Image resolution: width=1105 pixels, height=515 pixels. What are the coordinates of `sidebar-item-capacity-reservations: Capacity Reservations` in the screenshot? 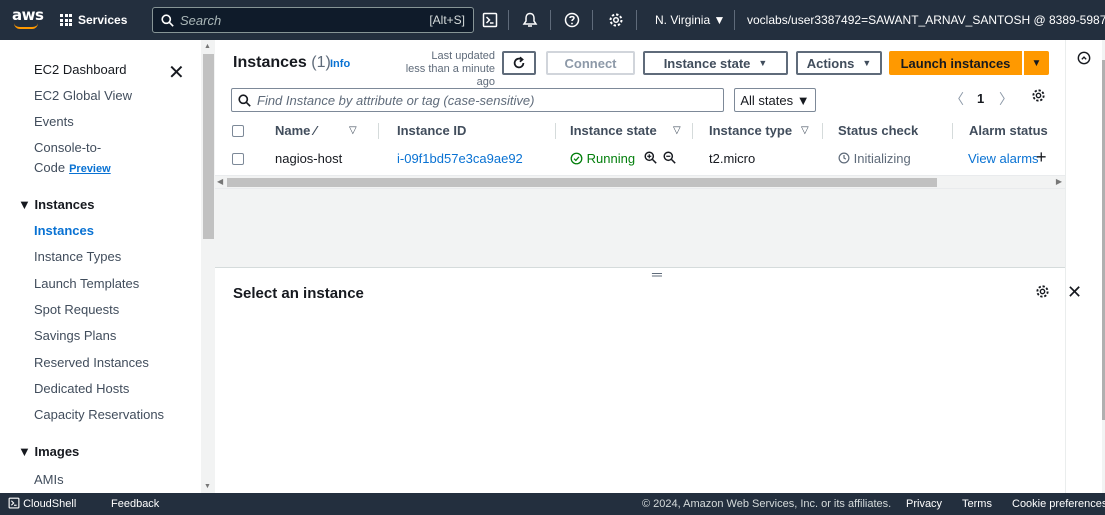 It's located at (99, 415).